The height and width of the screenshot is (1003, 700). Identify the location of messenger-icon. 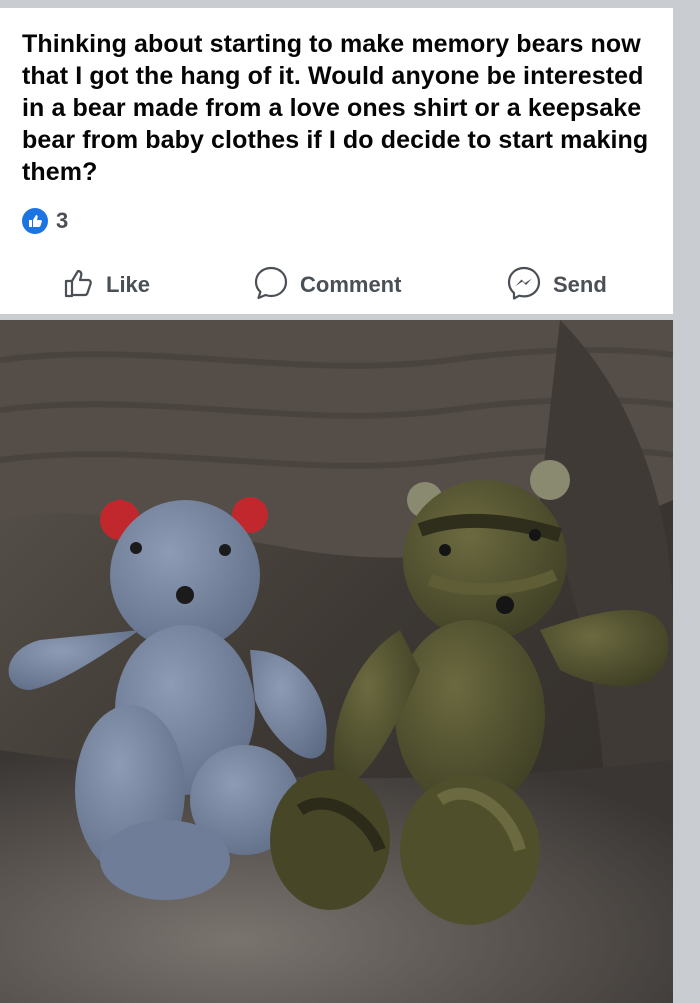
(524, 285).